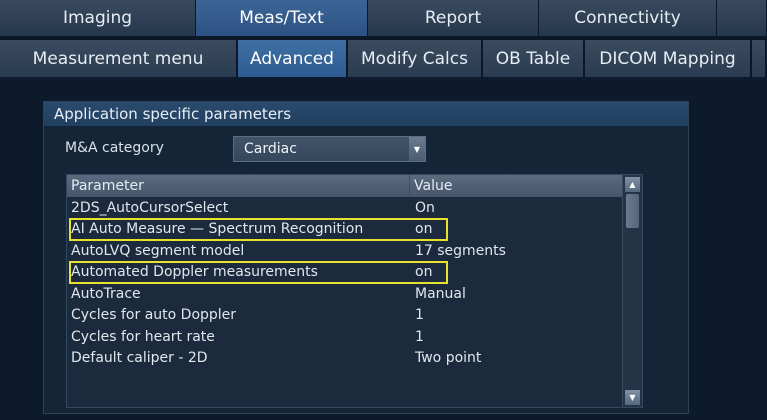  I want to click on table-row: AutoTrace Manual, so click(345, 294).